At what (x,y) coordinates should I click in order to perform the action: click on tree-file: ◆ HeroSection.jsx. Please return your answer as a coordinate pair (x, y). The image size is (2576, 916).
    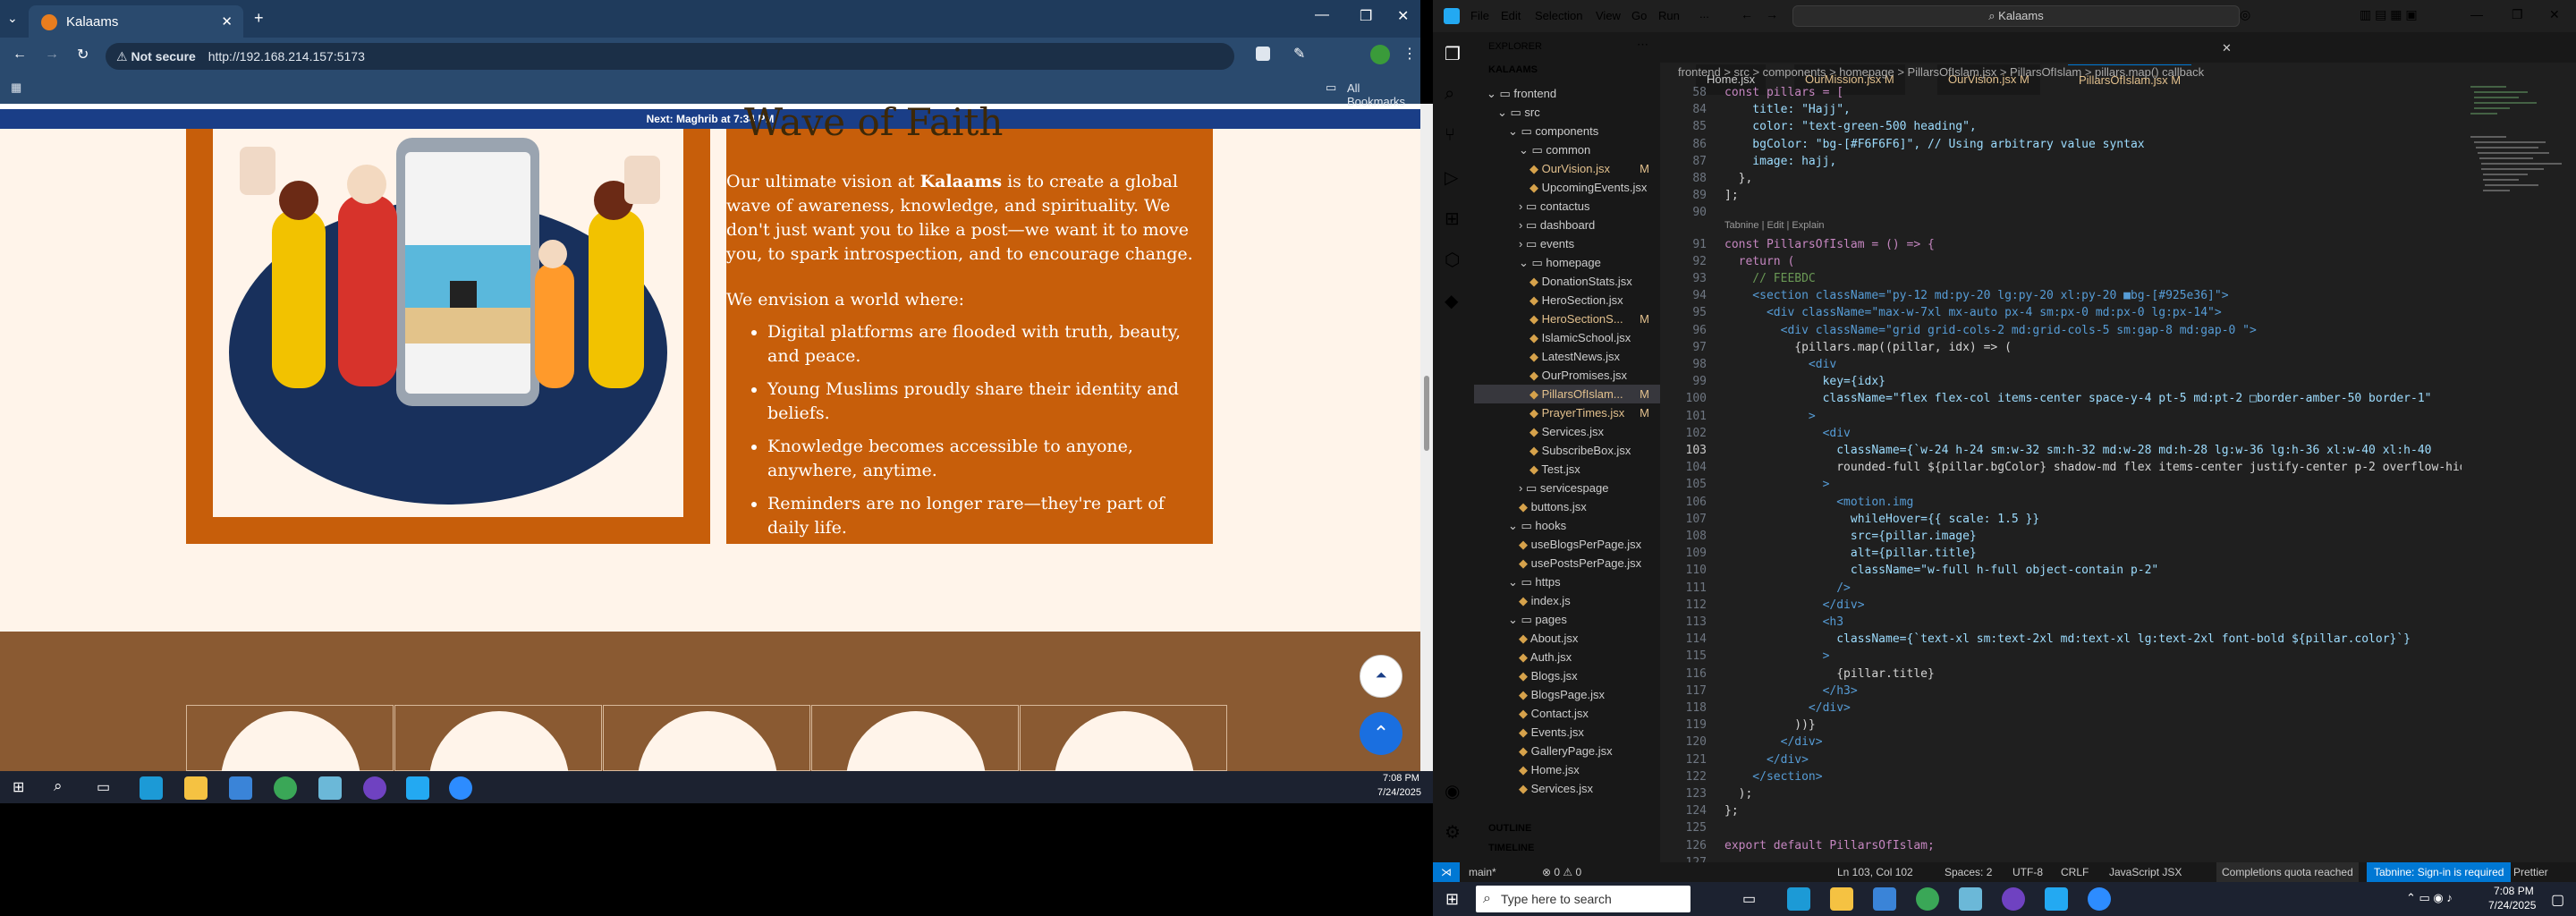
    Looking at the image, I should click on (1567, 300).